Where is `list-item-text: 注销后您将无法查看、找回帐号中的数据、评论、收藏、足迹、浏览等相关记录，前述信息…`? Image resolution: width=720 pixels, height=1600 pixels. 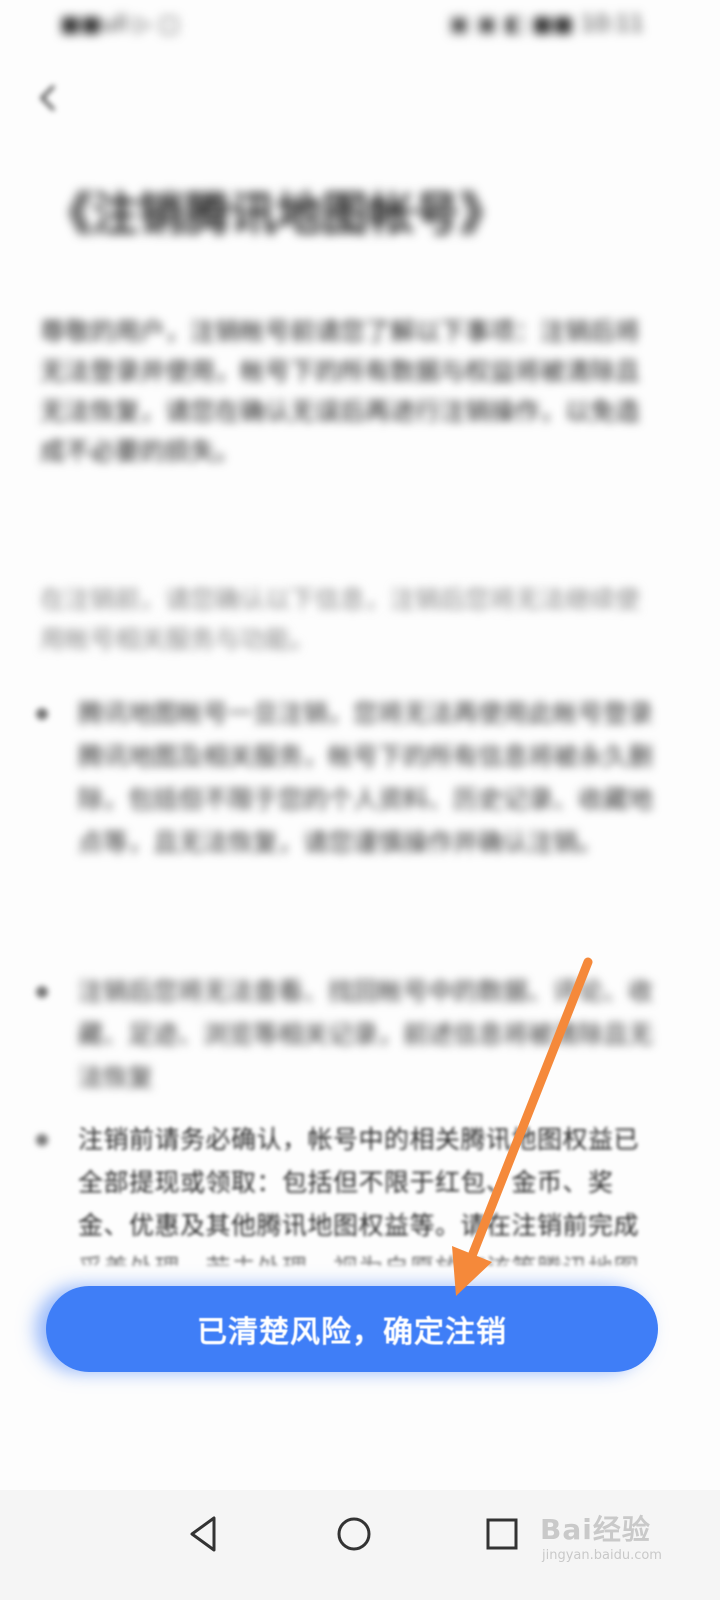 list-item-text: 注销后您将无法查看、找回帐号中的数据、评论、收藏、足迹、浏览等相关记录，前述信息… is located at coordinates (366, 1034).